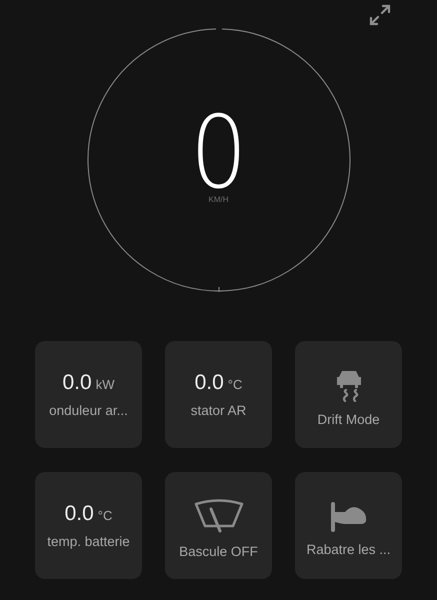 The image size is (437, 600). Describe the element at coordinates (218, 410) in the screenshot. I see `reading-label: stator AR` at that location.